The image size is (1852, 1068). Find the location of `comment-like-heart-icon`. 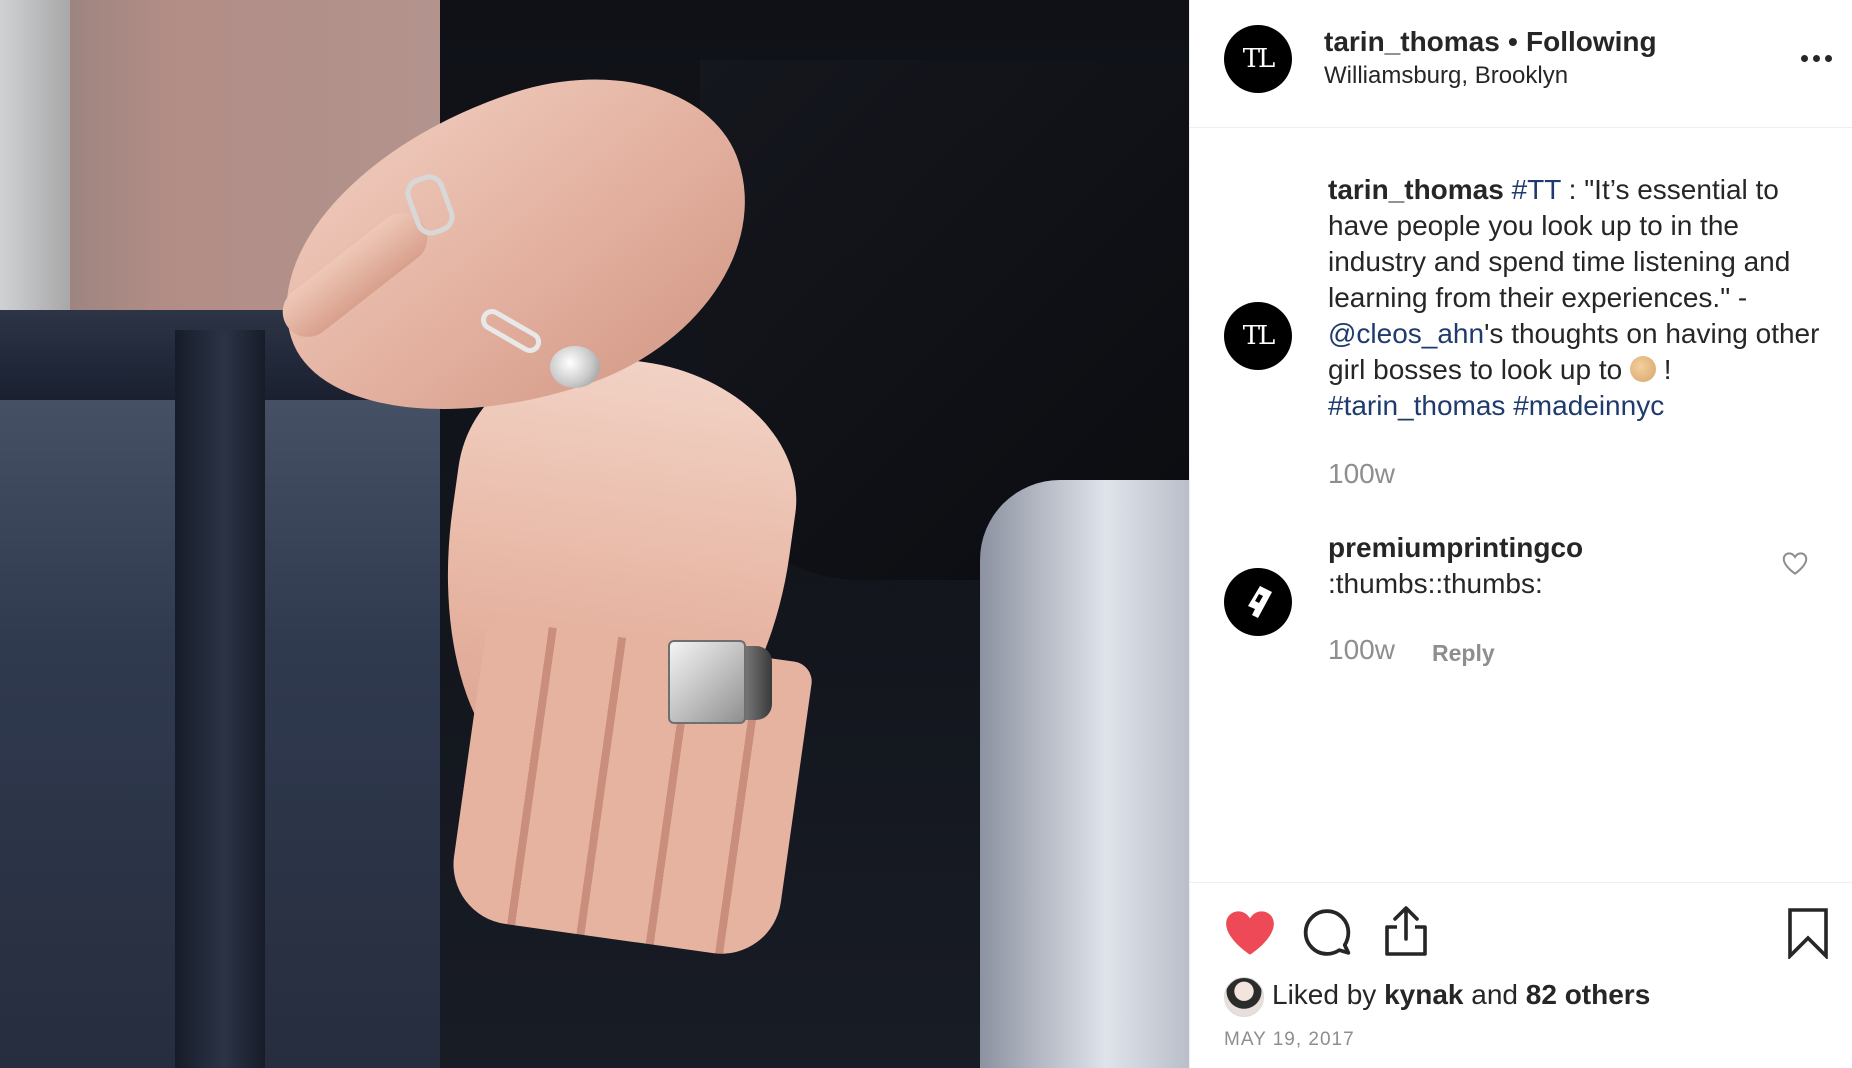

comment-like-heart-icon is located at coordinates (1795, 563).